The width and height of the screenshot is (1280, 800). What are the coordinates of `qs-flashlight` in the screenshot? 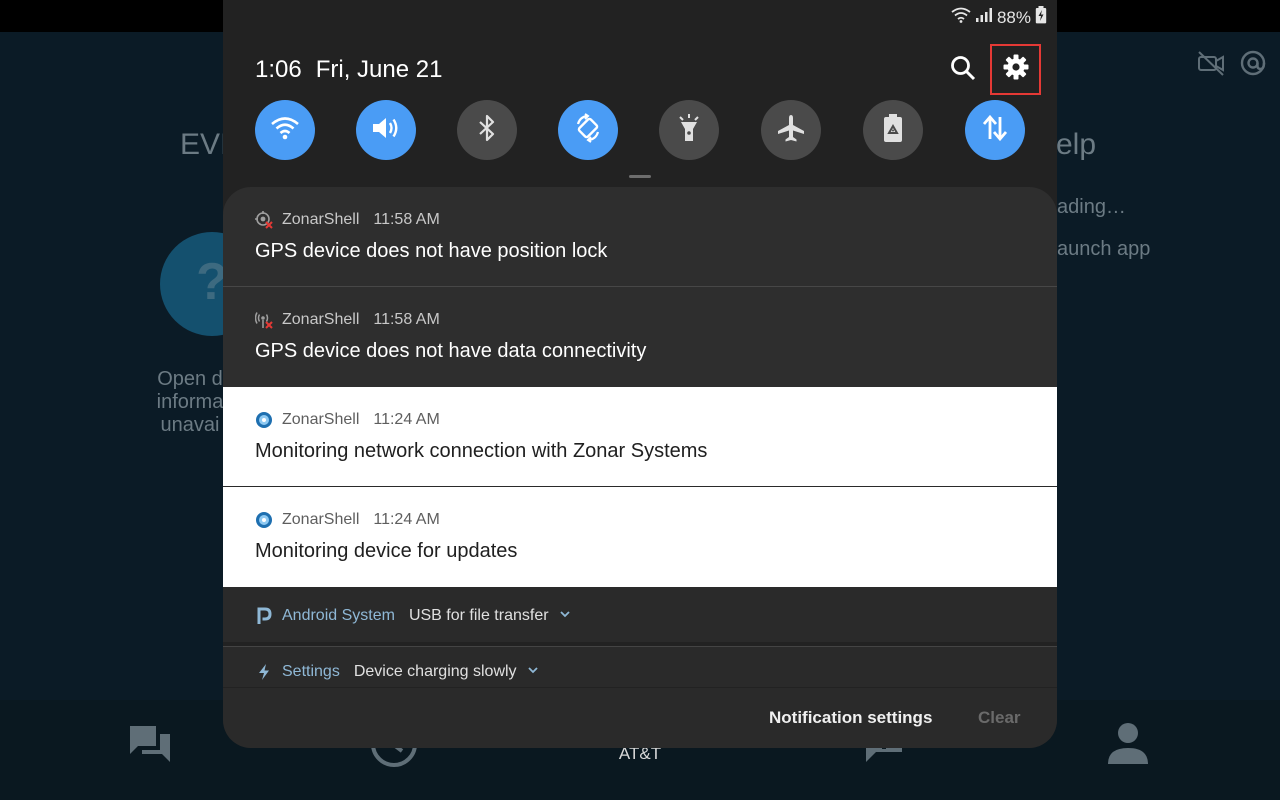 It's located at (689, 130).